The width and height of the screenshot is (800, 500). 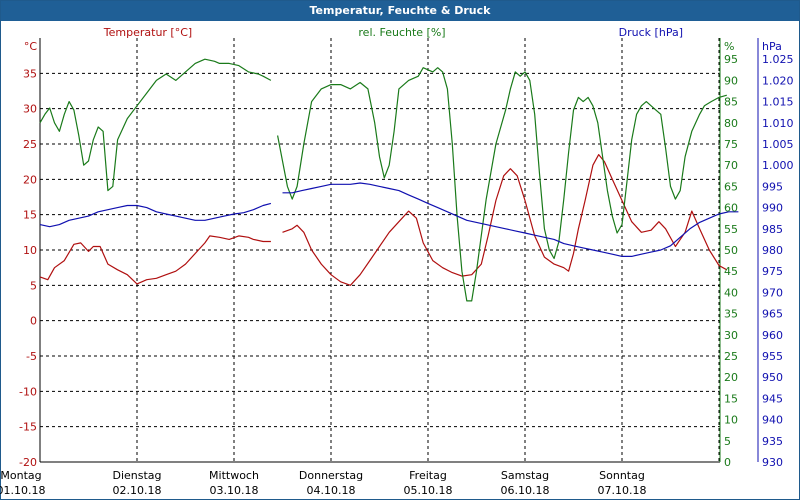 I want to click on x-tick-date: 02.10.18, so click(x=137, y=490).